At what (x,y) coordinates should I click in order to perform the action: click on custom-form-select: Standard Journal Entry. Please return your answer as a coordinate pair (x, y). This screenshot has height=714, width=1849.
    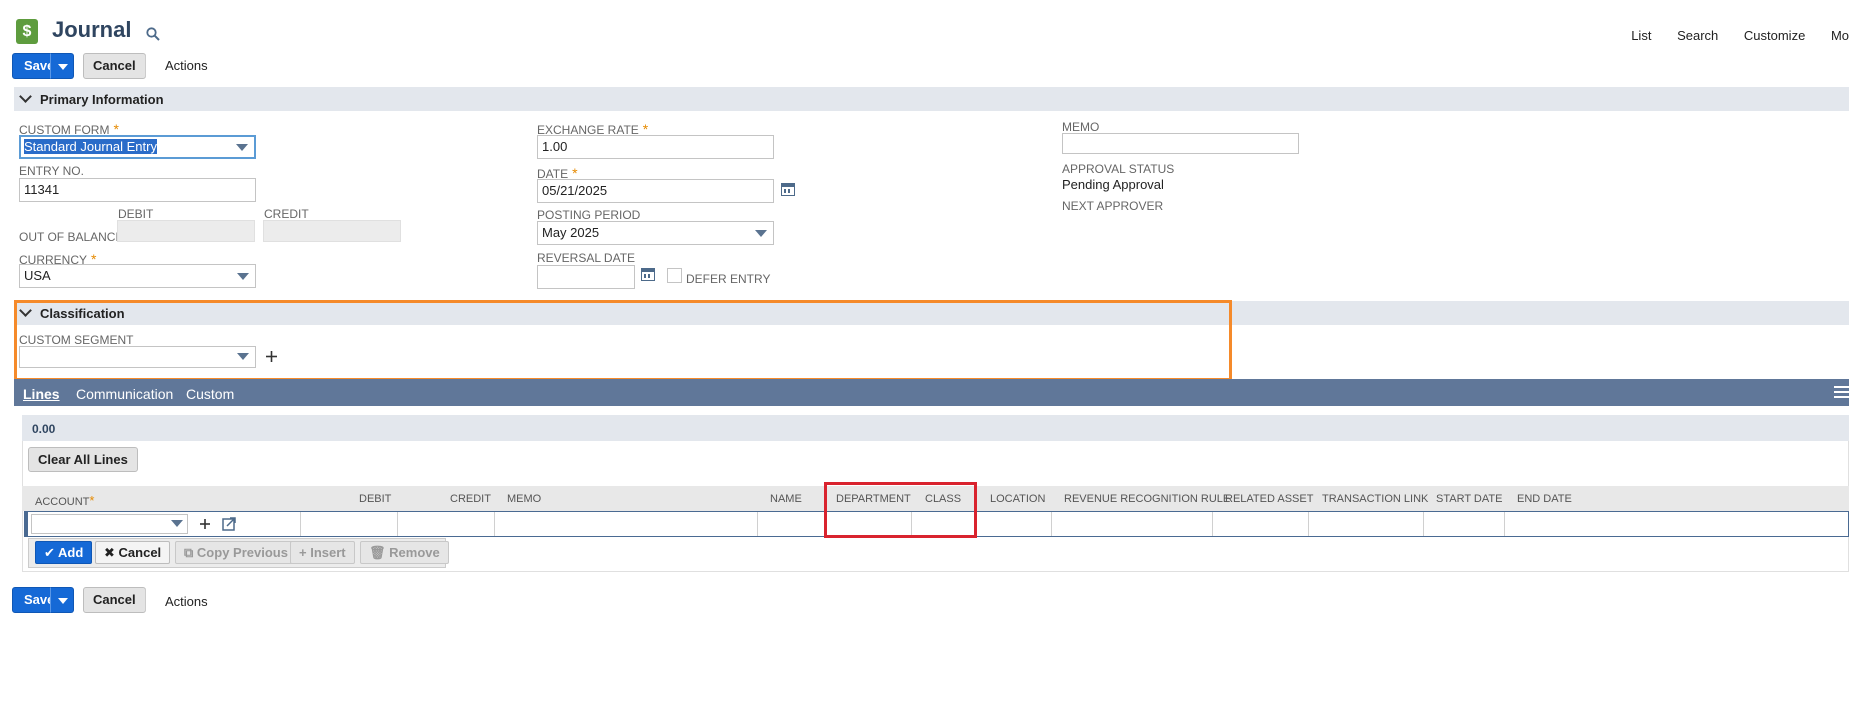
    Looking at the image, I should click on (137, 147).